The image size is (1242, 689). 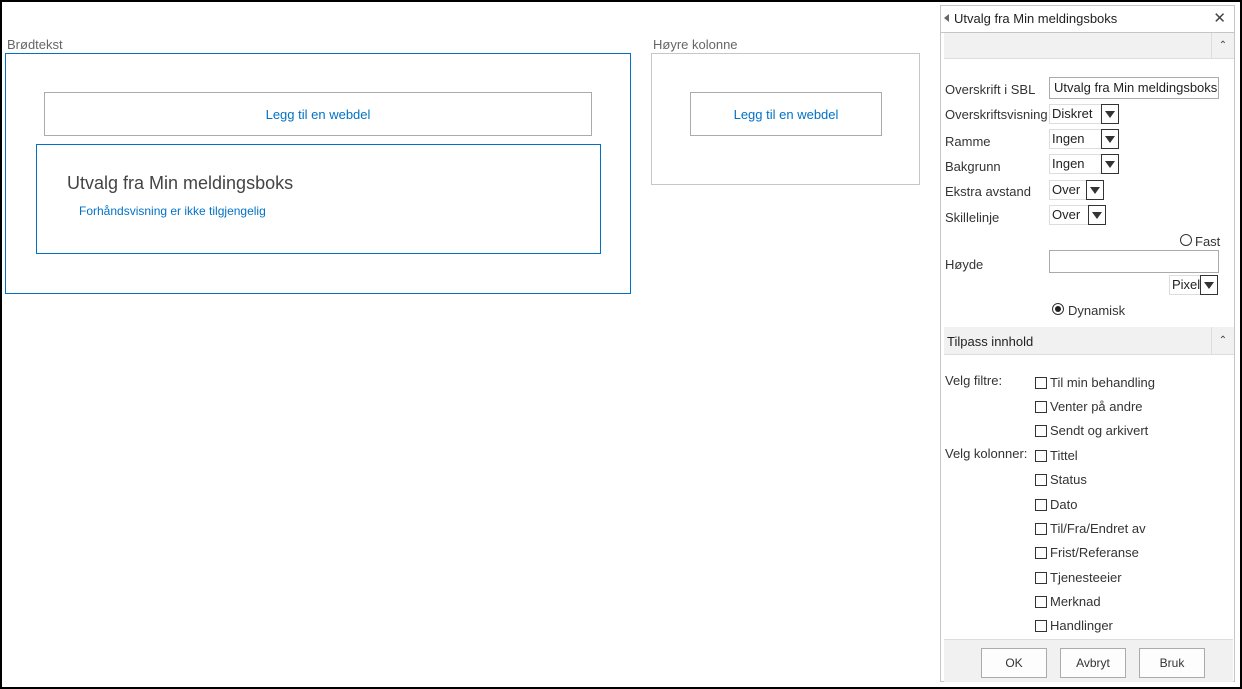 What do you see at coordinates (1064, 504) in the screenshot?
I see `column-option-label: Dato` at bounding box center [1064, 504].